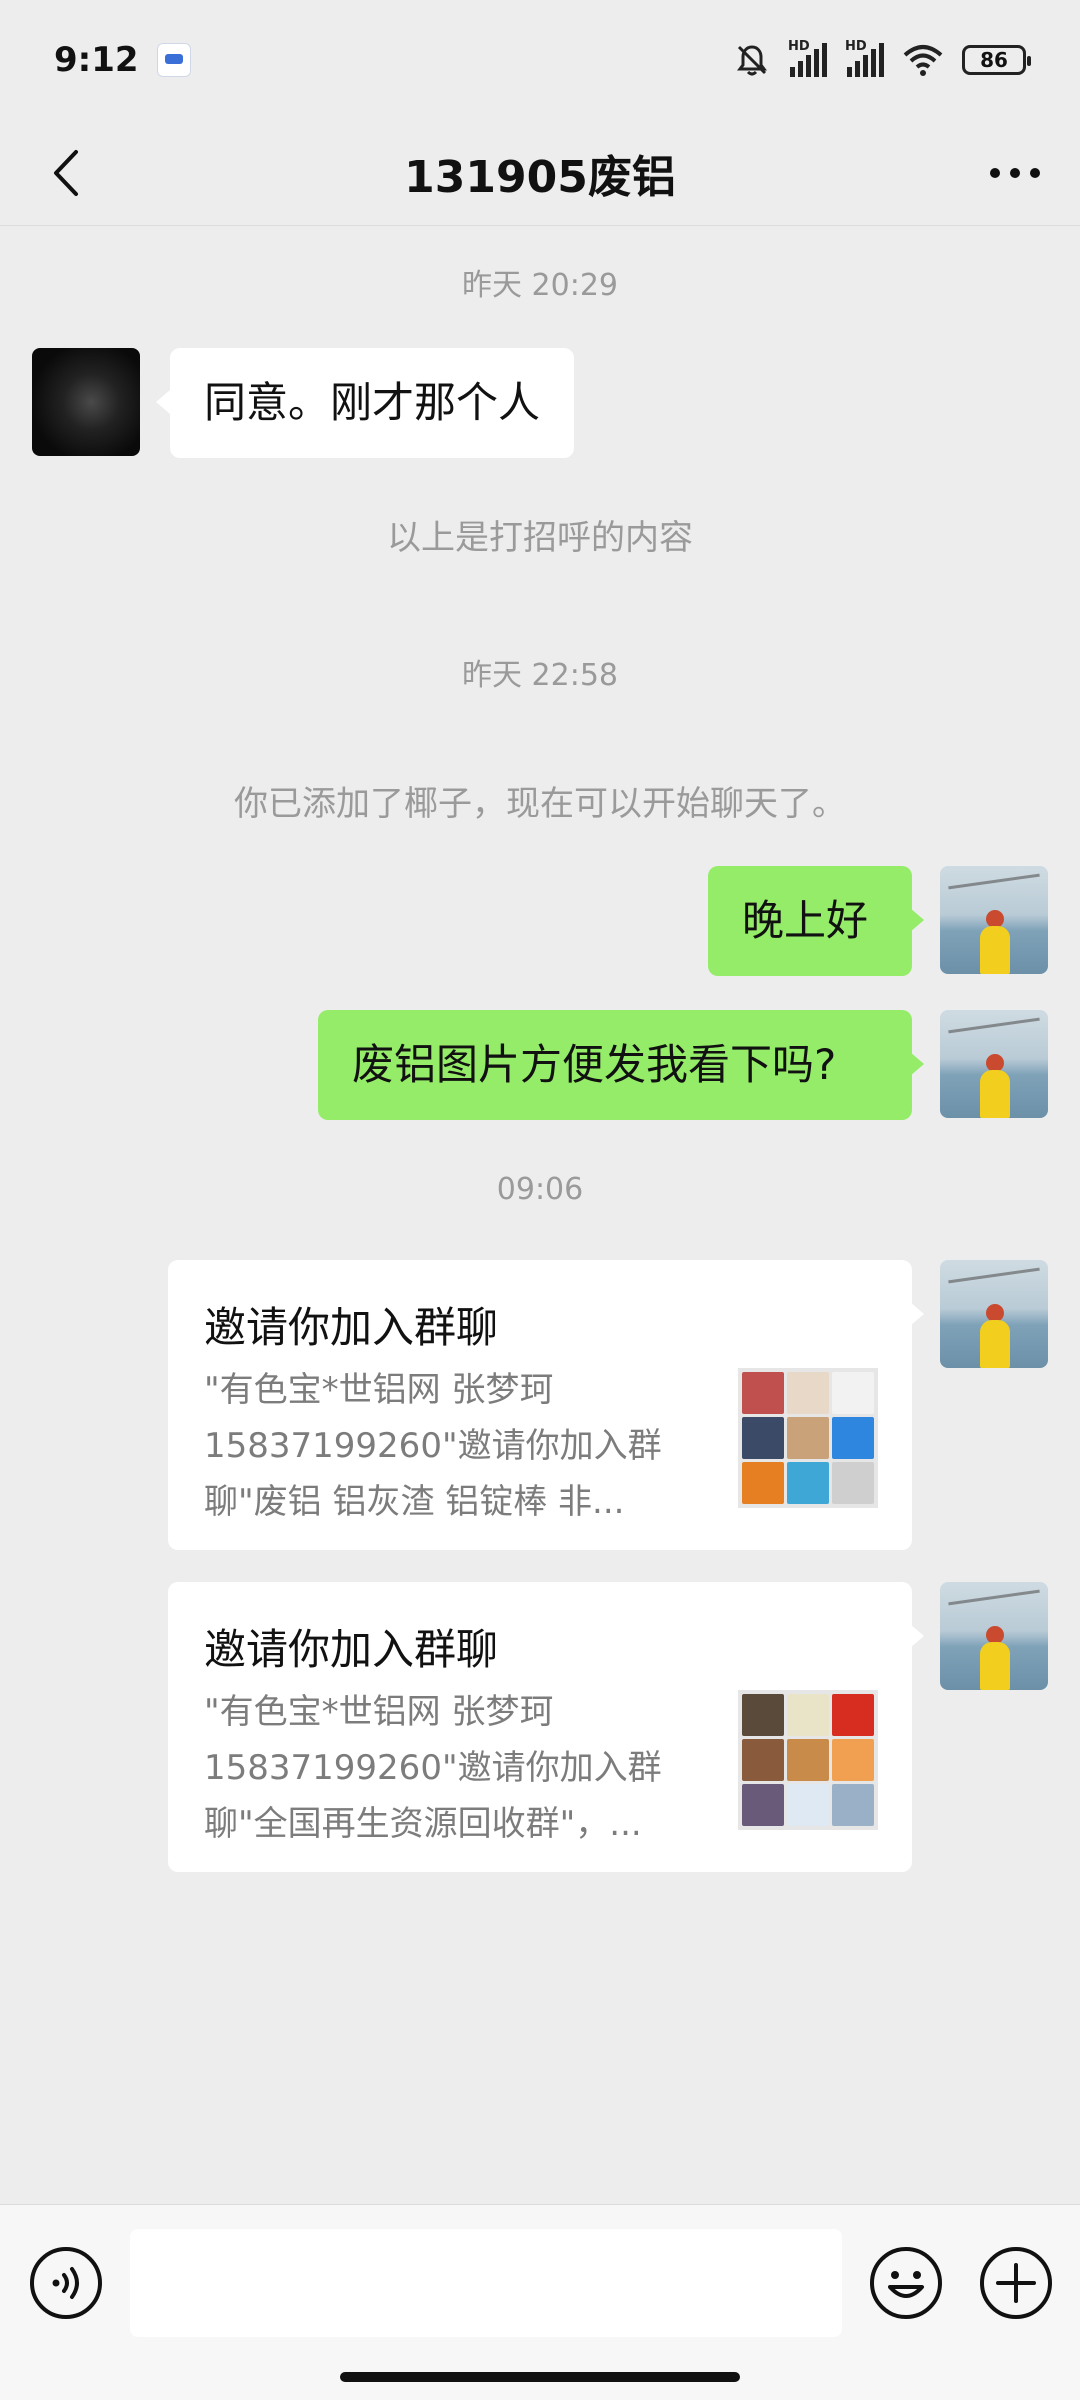  I want to click on input-bar, so click(540, 2302).